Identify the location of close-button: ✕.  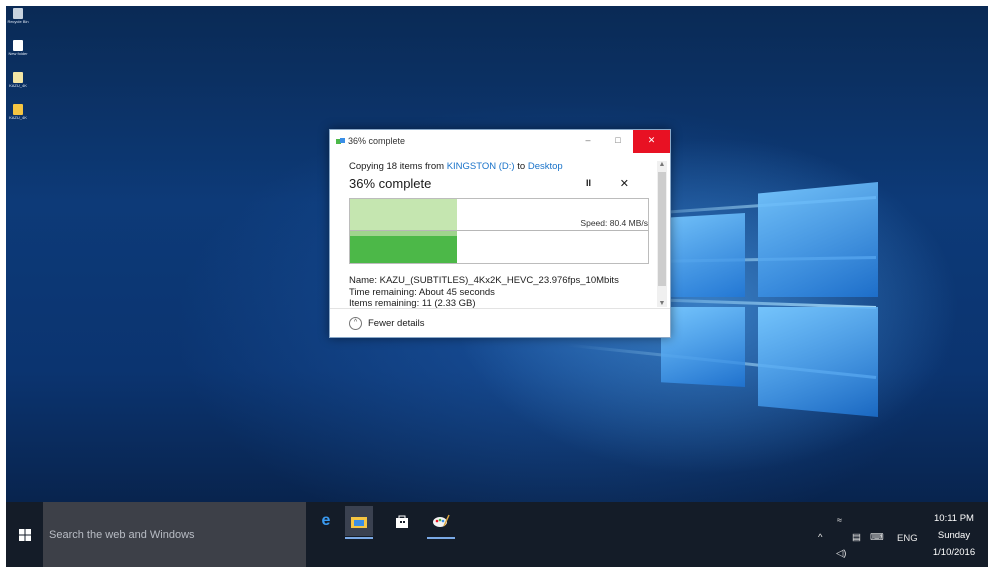
(651, 141).